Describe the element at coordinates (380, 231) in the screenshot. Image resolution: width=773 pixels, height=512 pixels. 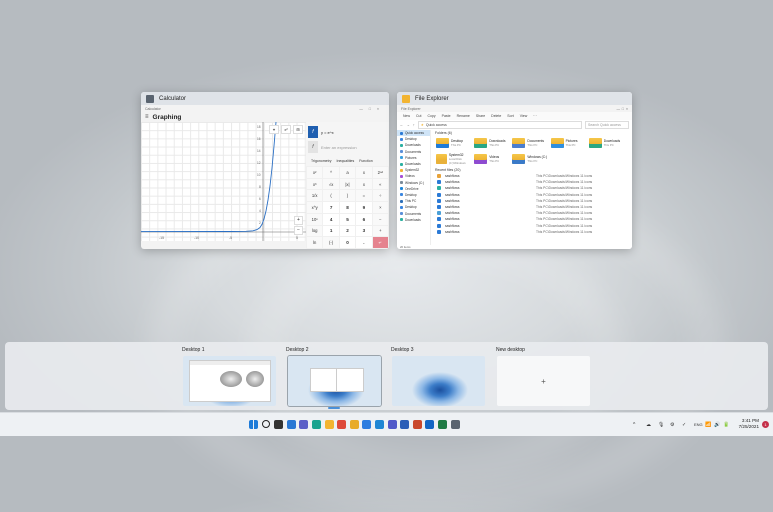
I see `key-button: +` at that location.